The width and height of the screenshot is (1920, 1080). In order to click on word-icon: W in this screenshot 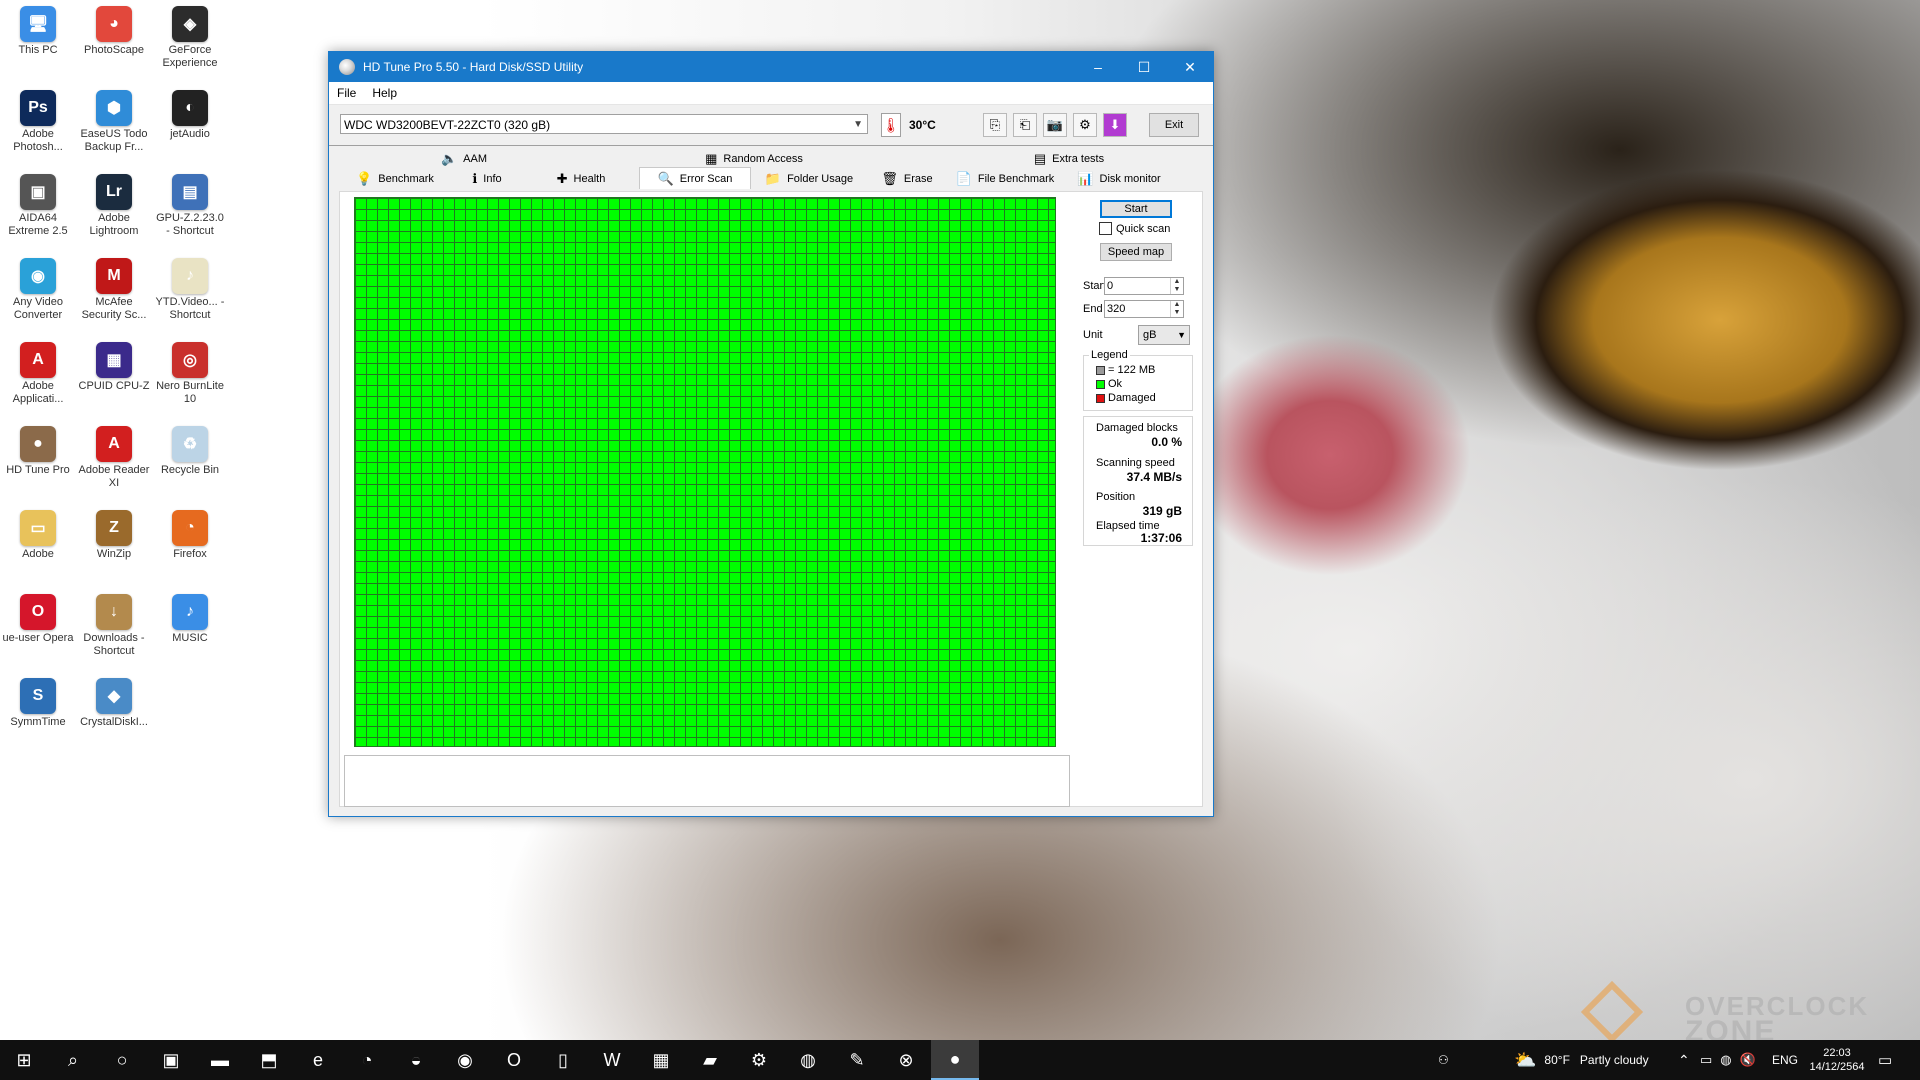, I will do `click(612, 1060)`.